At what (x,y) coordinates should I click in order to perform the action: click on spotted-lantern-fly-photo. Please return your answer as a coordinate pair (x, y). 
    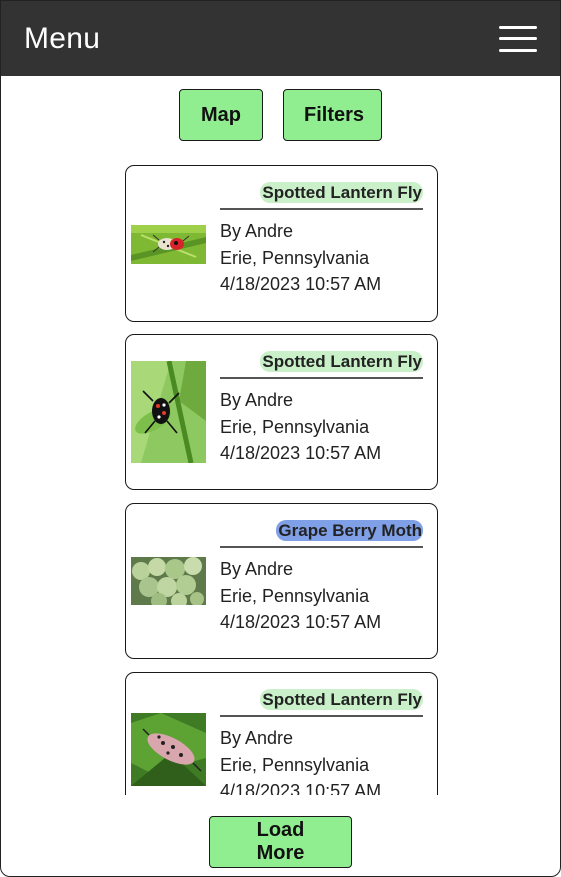
    Looking at the image, I should click on (168, 244).